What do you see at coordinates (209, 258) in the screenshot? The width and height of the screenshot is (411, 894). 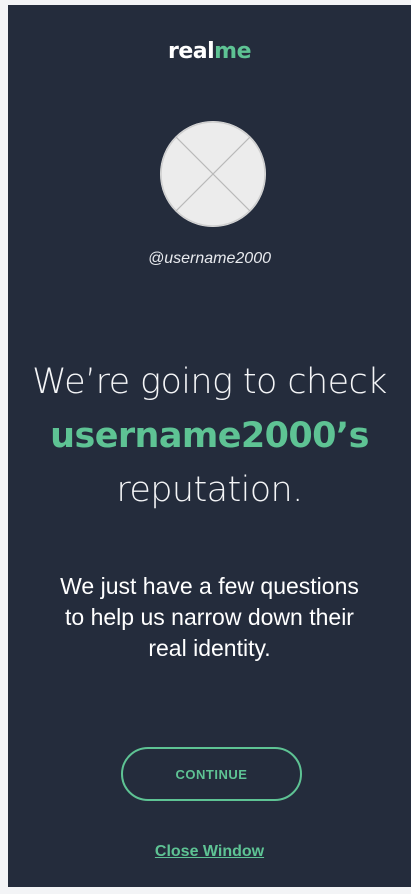 I see `username-handle: @username2000` at bounding box center [209, 258].